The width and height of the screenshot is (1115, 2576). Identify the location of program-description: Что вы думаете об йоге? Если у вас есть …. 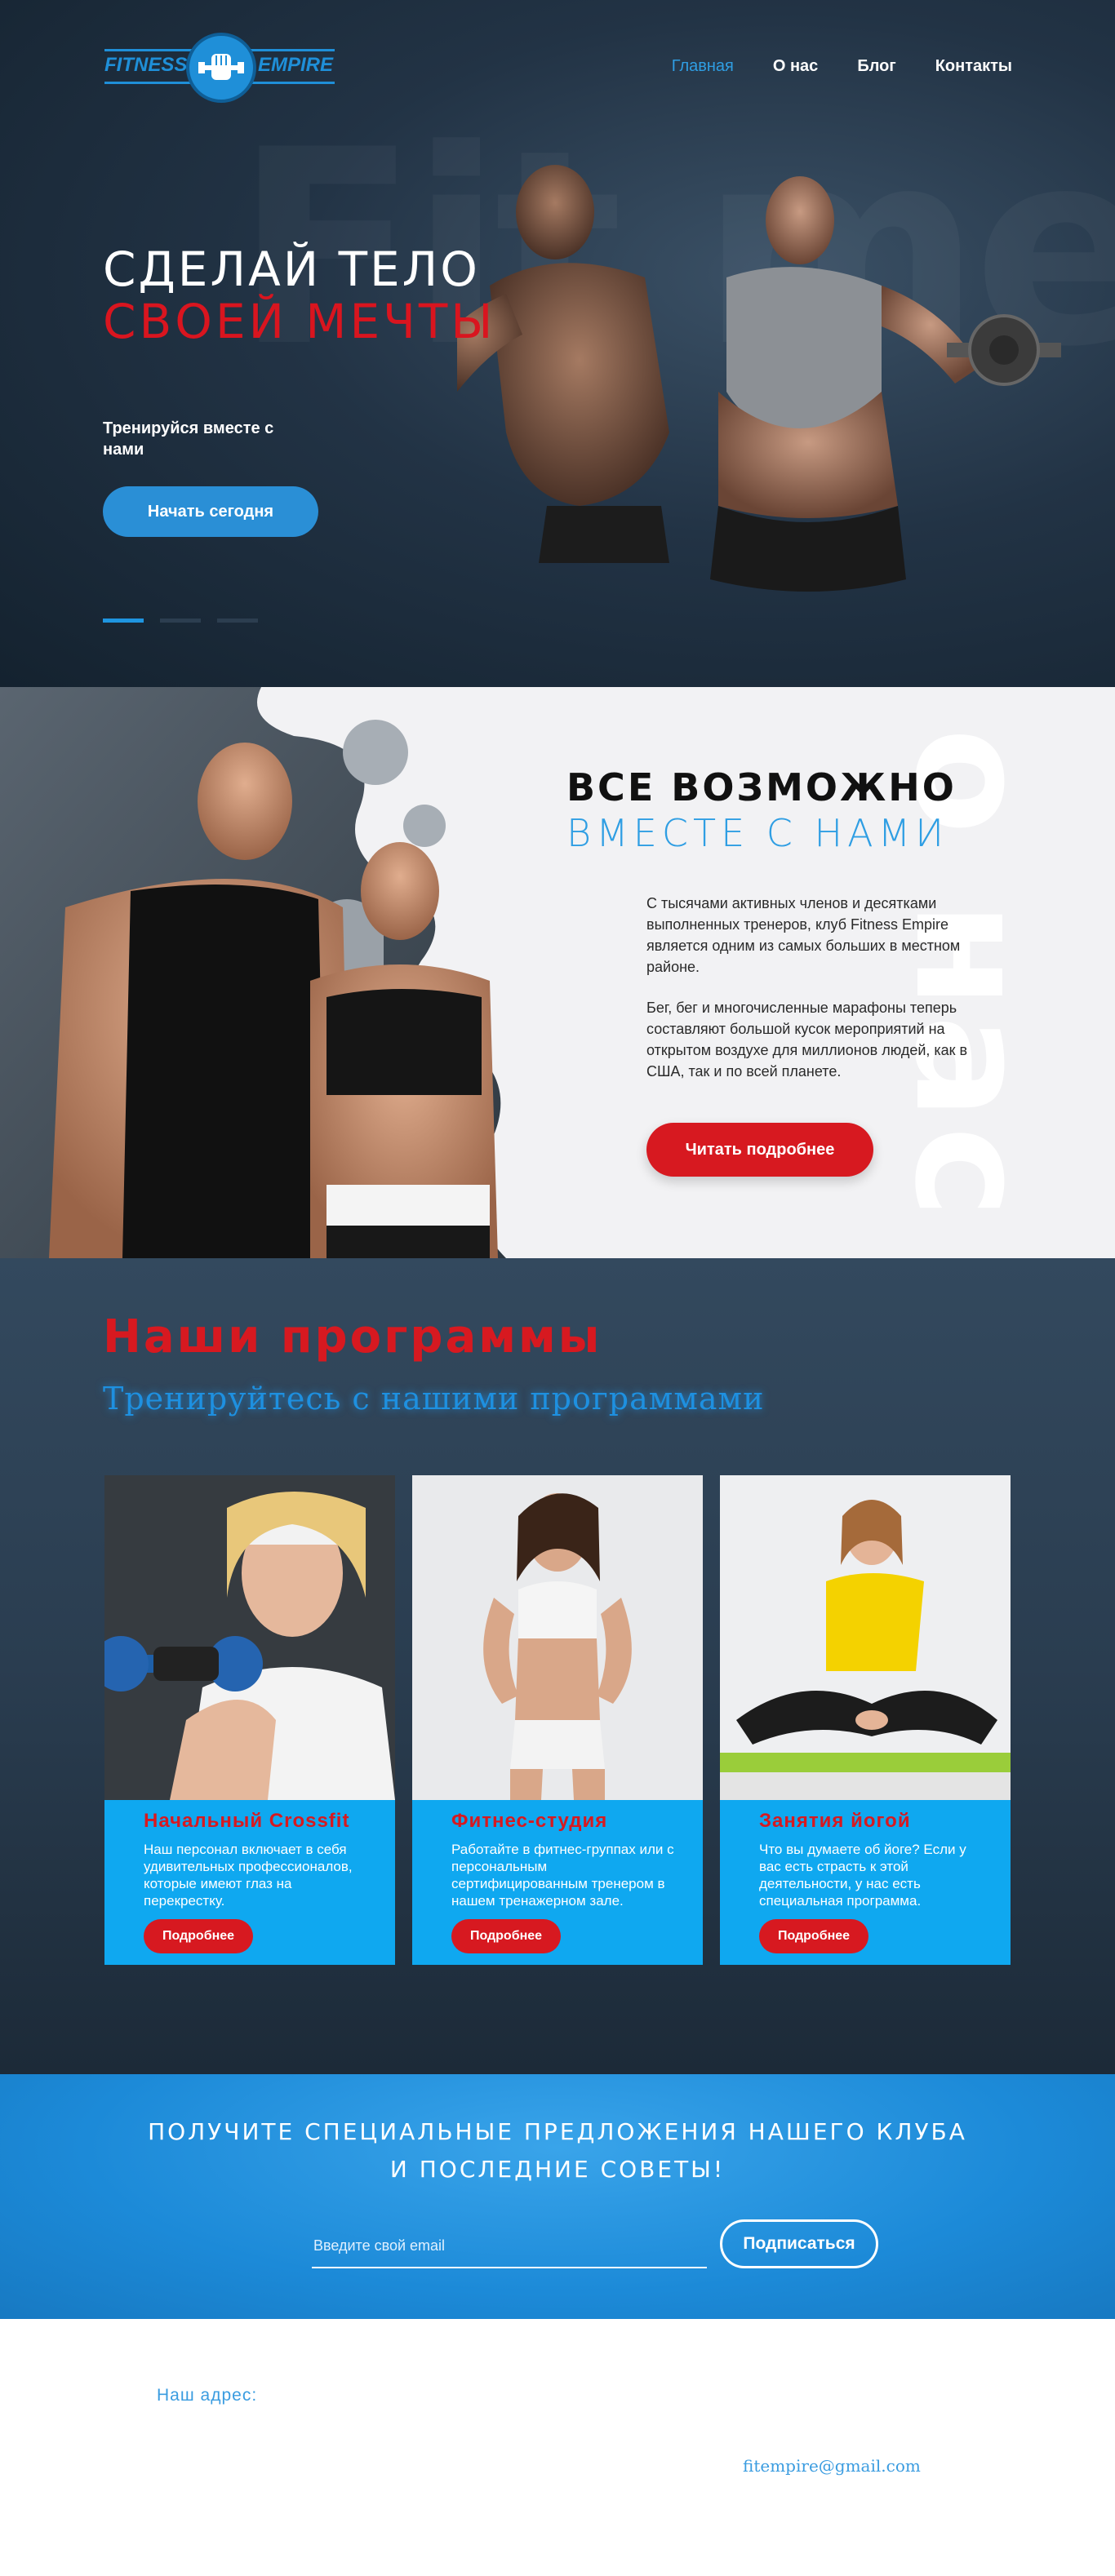
(862, 1875).